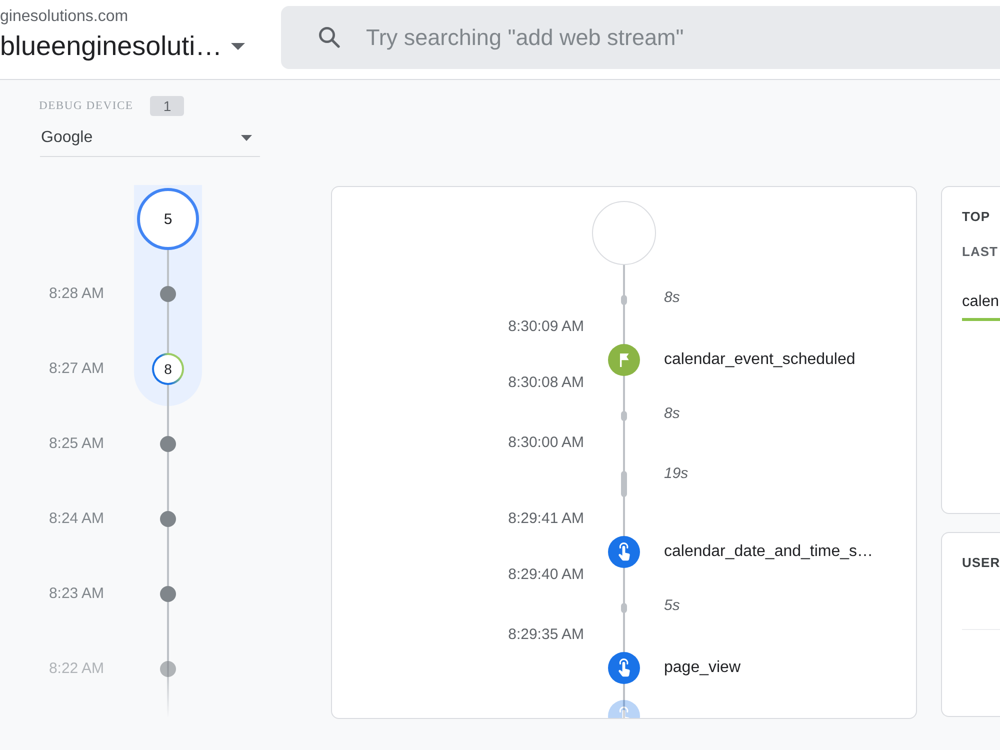 The width and height of the screenshot is (1000, 750). What do you see at coordinates (76, 668) in the screenshot?
I see `minute-time: 8:22 AM` at bounding box center [76, 668].